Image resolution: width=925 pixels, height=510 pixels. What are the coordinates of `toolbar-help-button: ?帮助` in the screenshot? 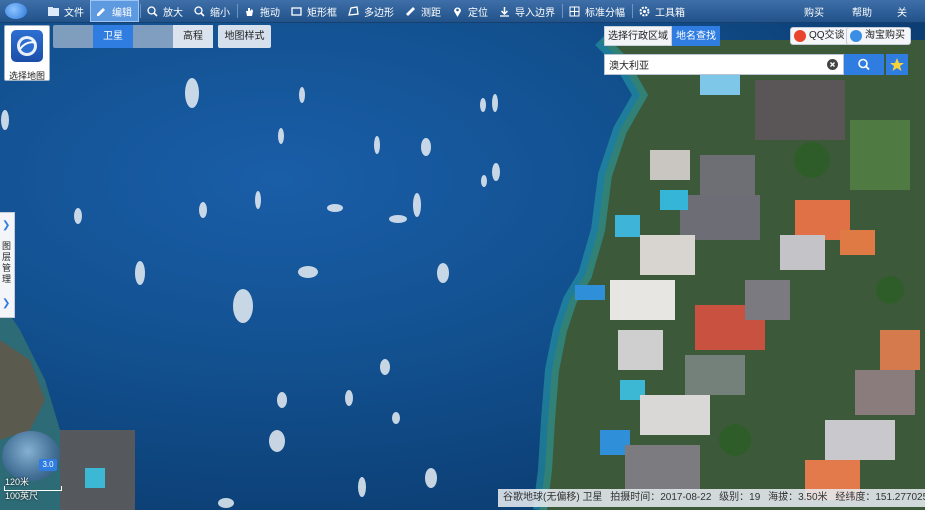 It's located at (862, 11).